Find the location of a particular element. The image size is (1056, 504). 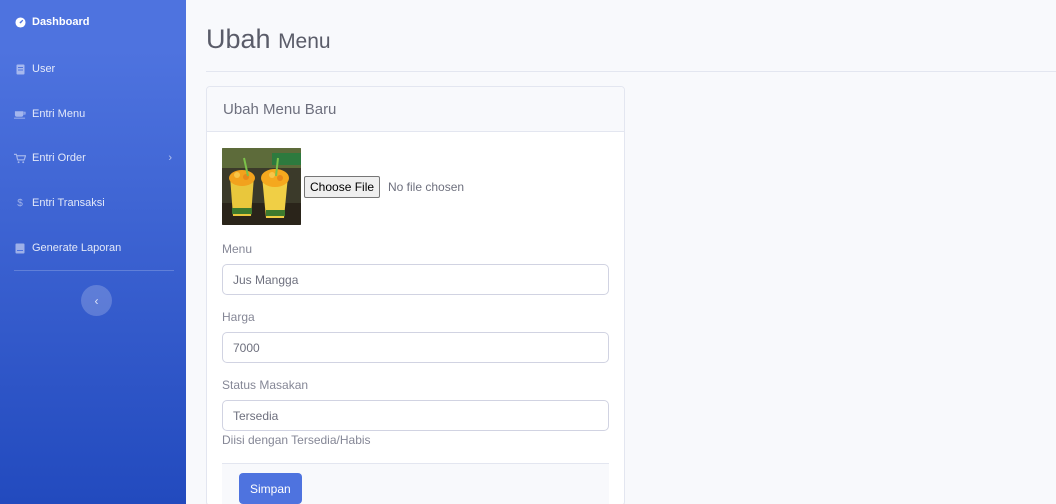

sidebar-item-label: Dashboard is located at coordinates (61, 22).